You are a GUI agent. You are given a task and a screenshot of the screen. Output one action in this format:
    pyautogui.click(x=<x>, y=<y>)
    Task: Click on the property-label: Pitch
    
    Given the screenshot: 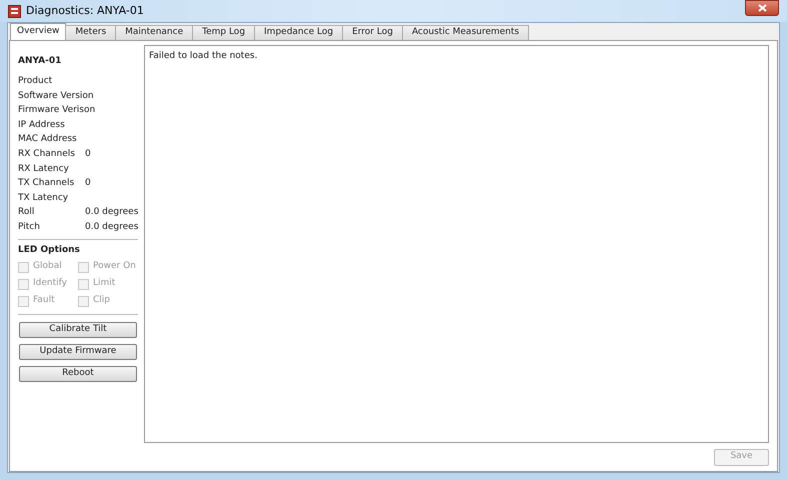 What is the action you would take?
    pyautogui.click(x=29, y=227)
    